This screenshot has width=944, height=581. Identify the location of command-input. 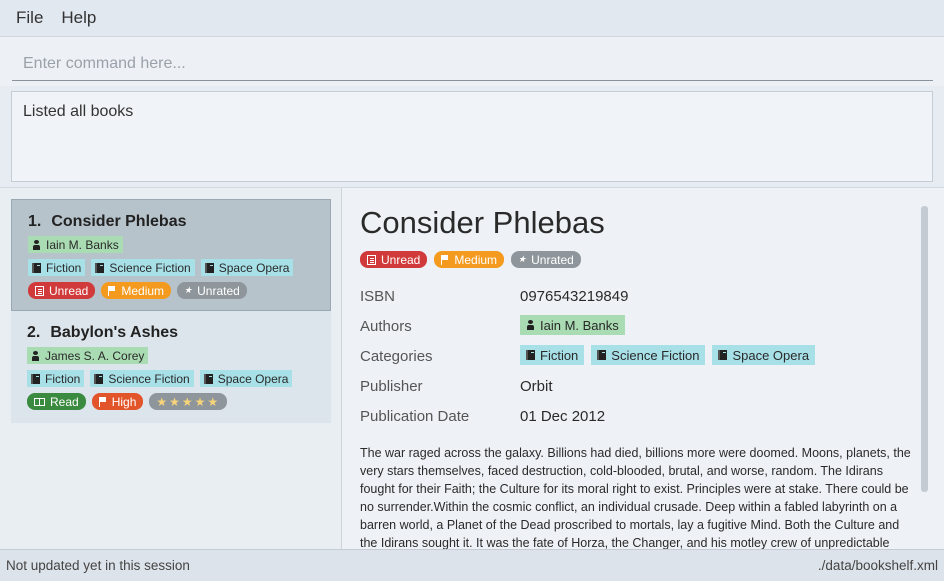
(472, 64).